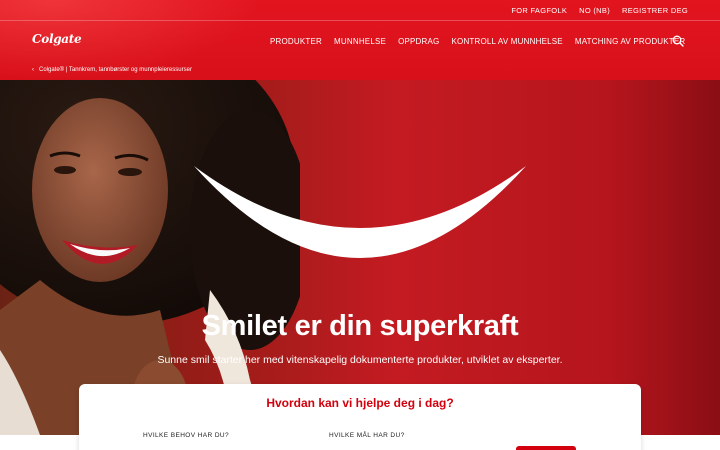 The height and width of the screenshot is (450, 720). I want to click on hero-title: Smilet er din superkraft, so click(360, 326).